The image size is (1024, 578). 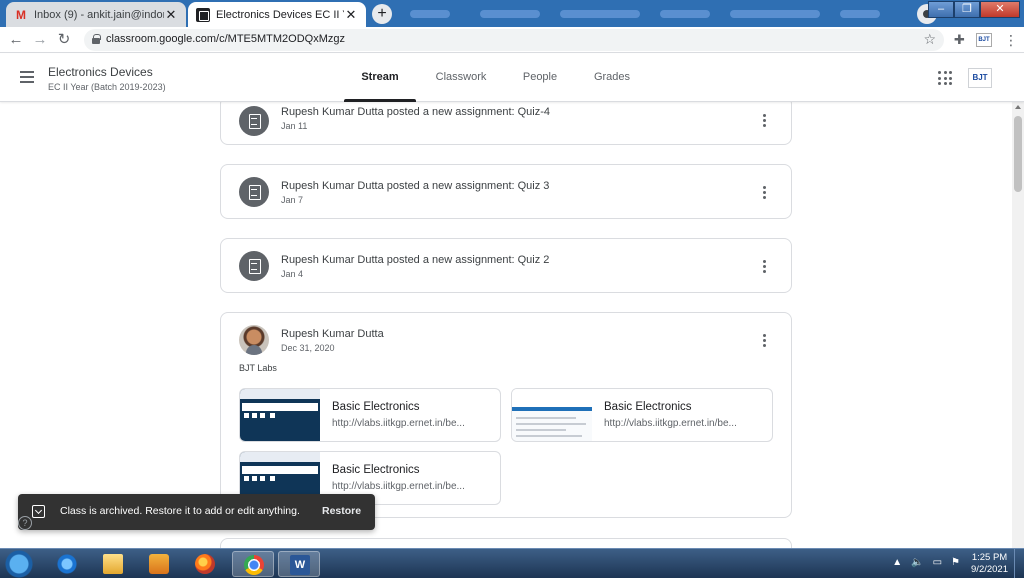 I want to click on media-player-icon, so click(x=159, y=564).